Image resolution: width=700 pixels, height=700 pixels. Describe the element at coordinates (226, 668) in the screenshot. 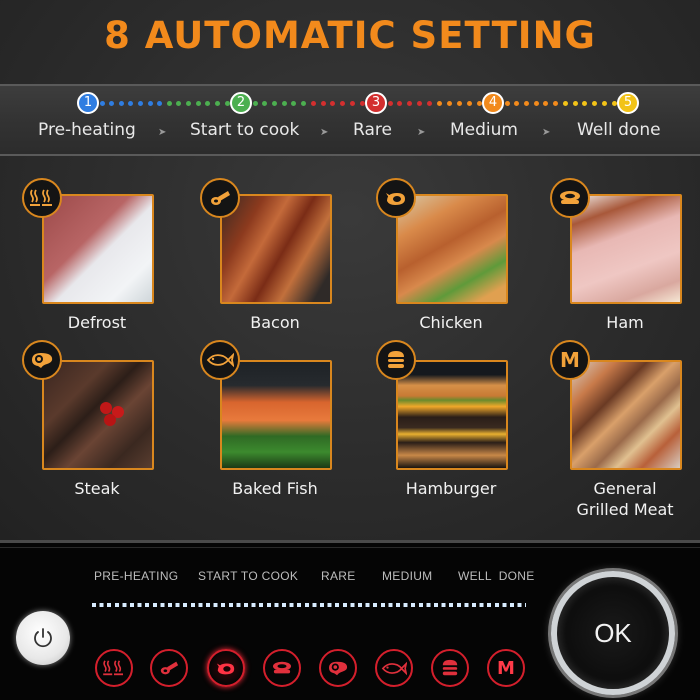

I see `mode-button-chicken` at that location.